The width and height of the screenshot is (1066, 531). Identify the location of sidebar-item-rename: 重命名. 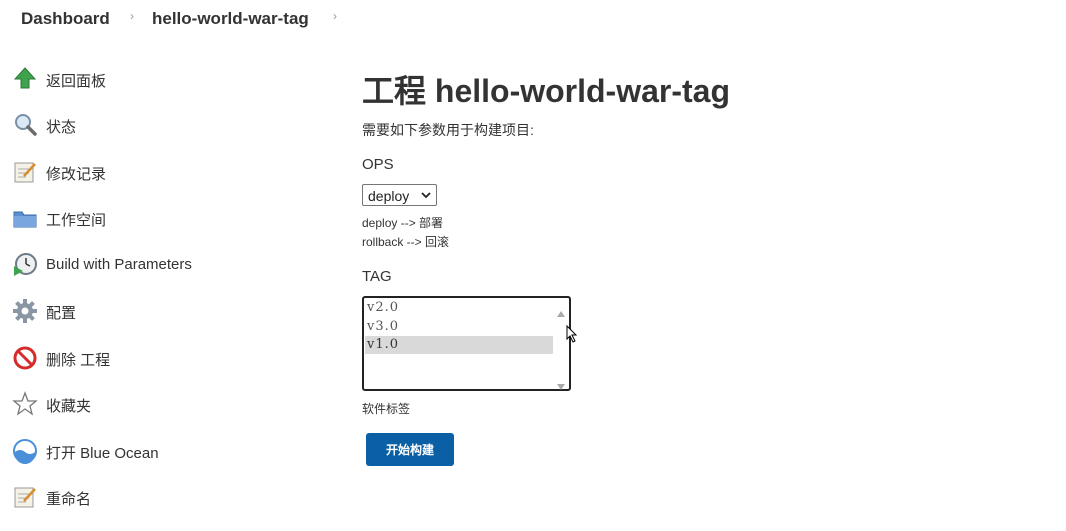
(140, 496).